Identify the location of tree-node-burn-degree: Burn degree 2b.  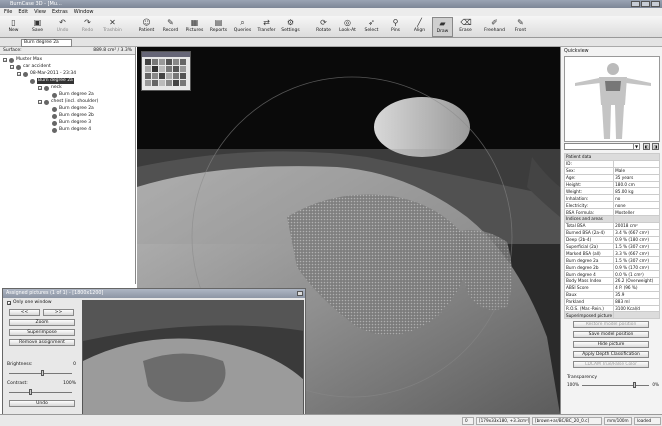
(73, 116).